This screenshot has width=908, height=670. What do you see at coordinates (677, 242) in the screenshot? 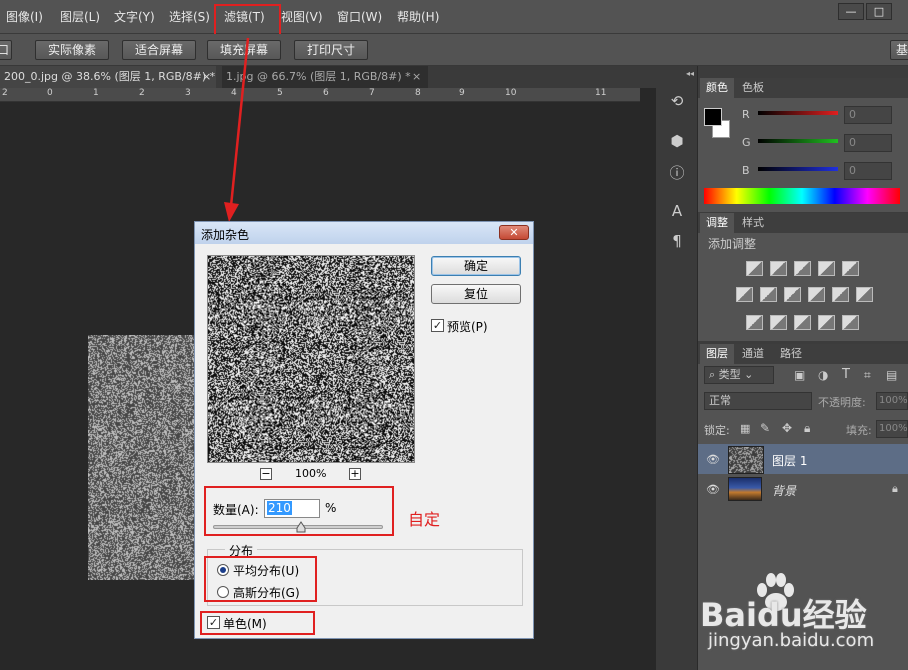
I see `paragraph-icon: ¶` at bounding box center [677, 242].